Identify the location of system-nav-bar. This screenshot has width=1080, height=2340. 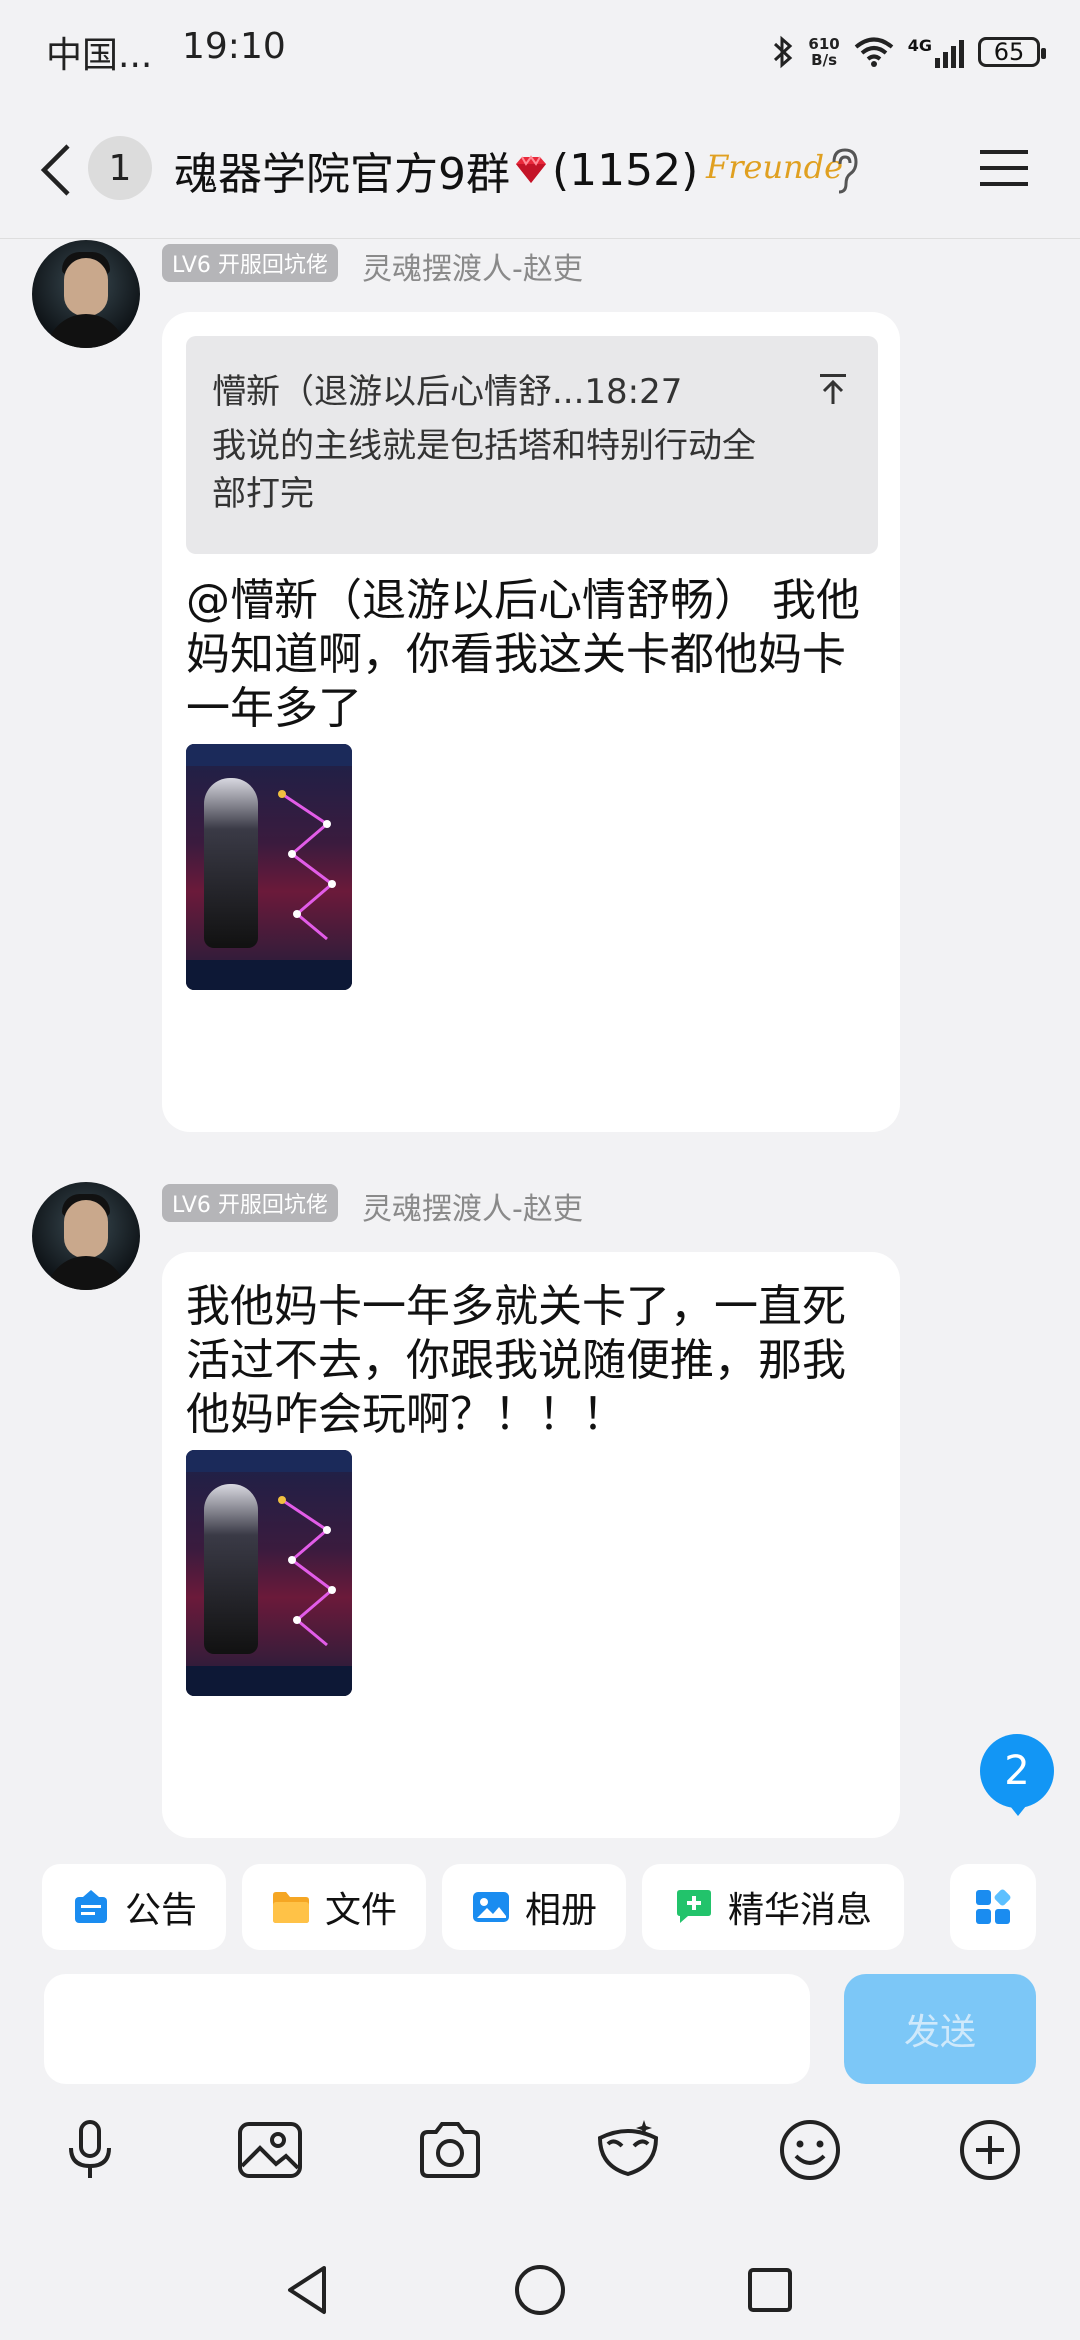
(540, 2288).